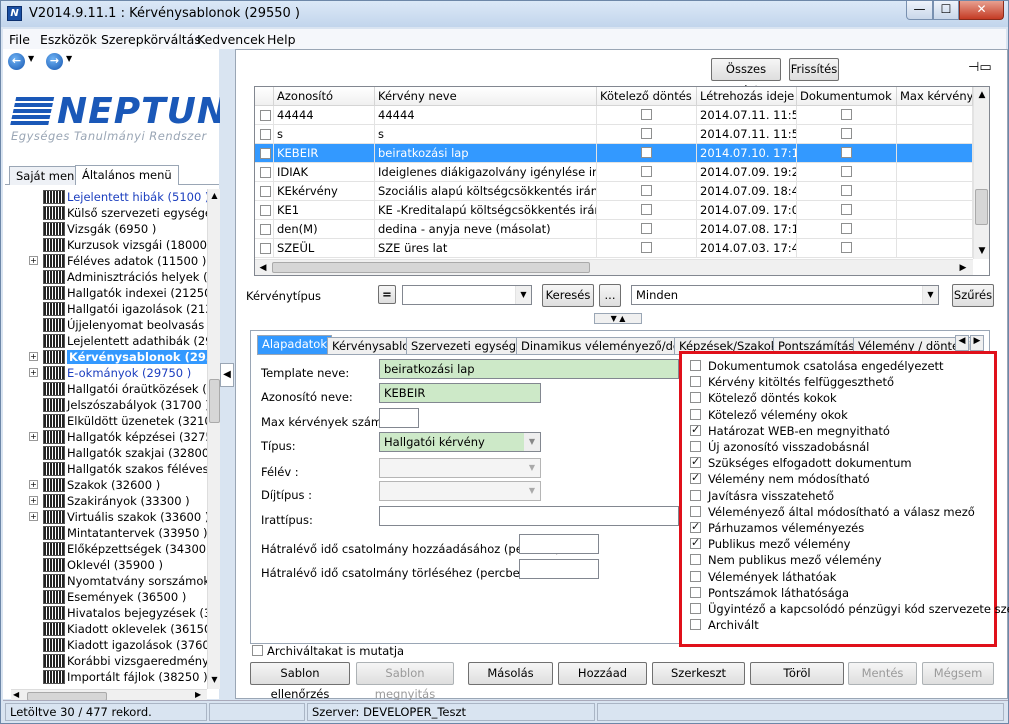 Image resolution: width=1009 pixels, height=724 pixels. I want to click on tree-item: + Szakirányok (33300 ), so click(109, 501).